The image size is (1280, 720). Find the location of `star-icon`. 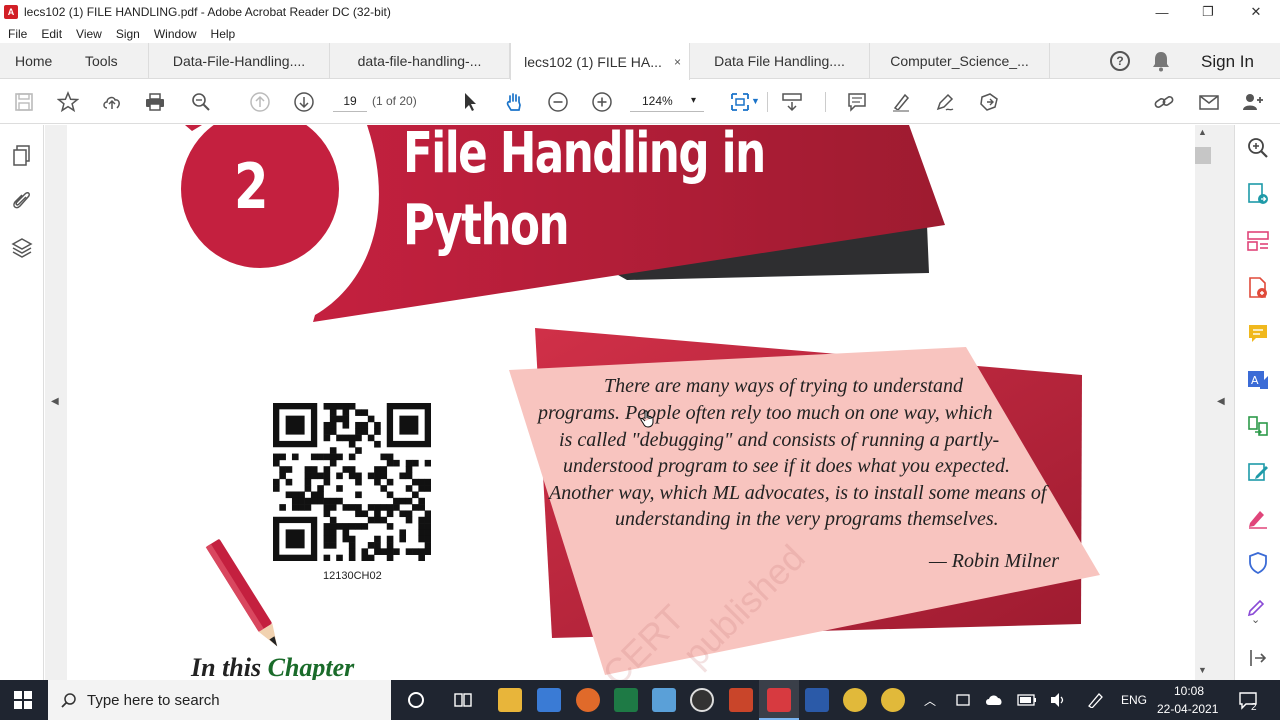

star-icon is located at coordinates (68, 102).